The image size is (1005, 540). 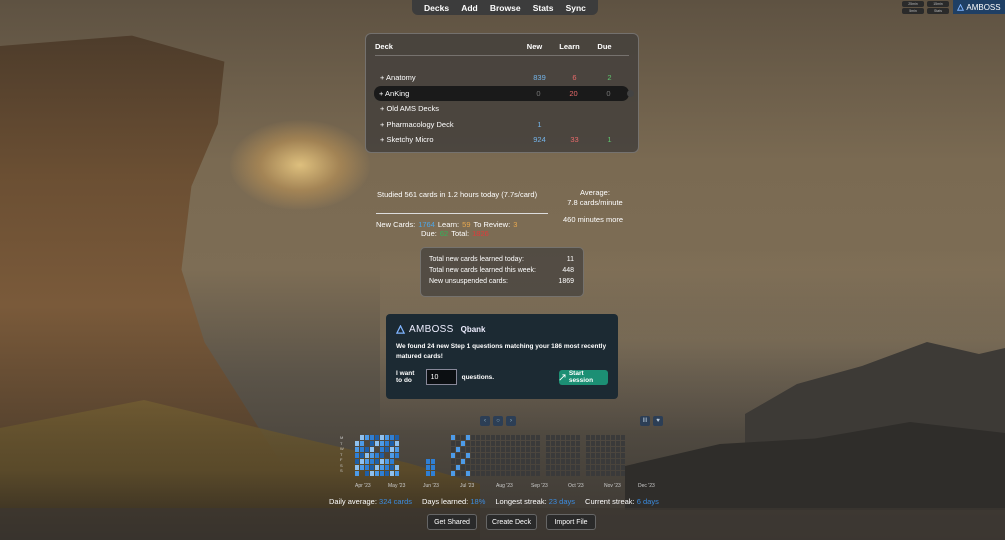 I want to click on deck-row-anatomy: + Anatomy 839 6 2, so click(x=502, y=78).